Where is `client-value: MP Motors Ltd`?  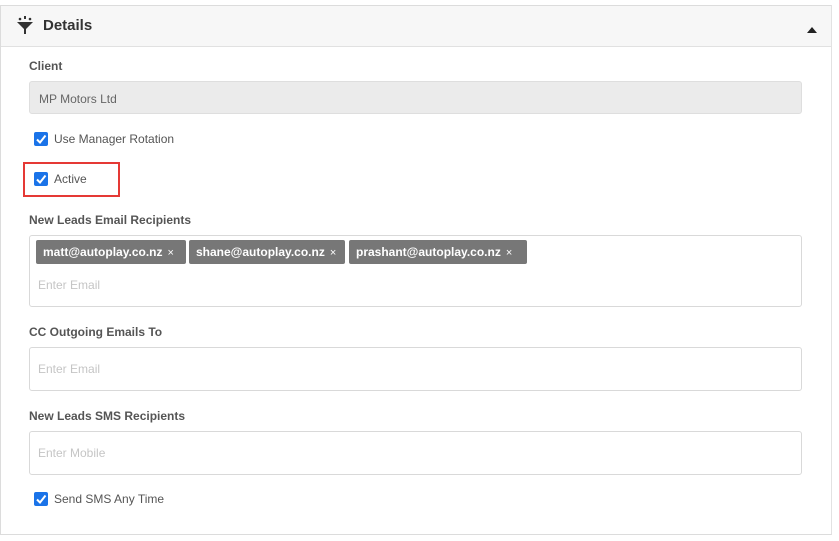 client-value: MP Motors Ltd is located at coordinates (78, 99).